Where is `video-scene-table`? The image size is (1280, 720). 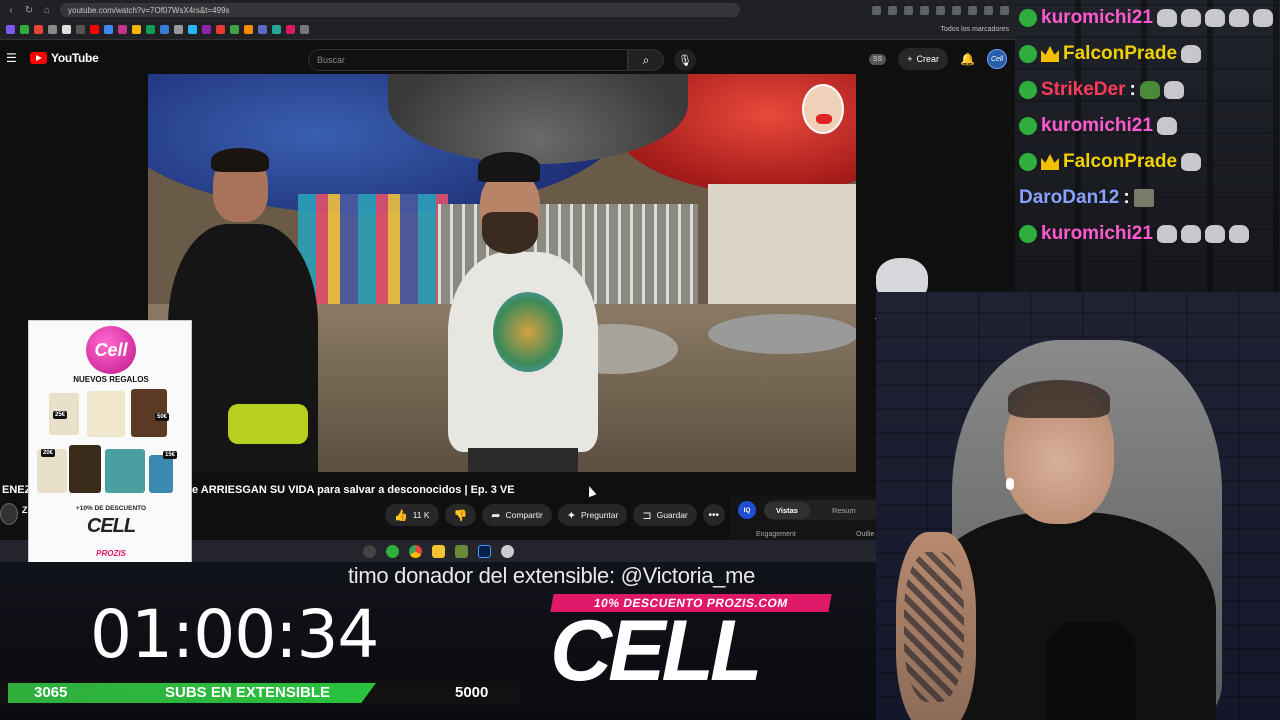 video-scene-table is located at coordinates (782, 334).